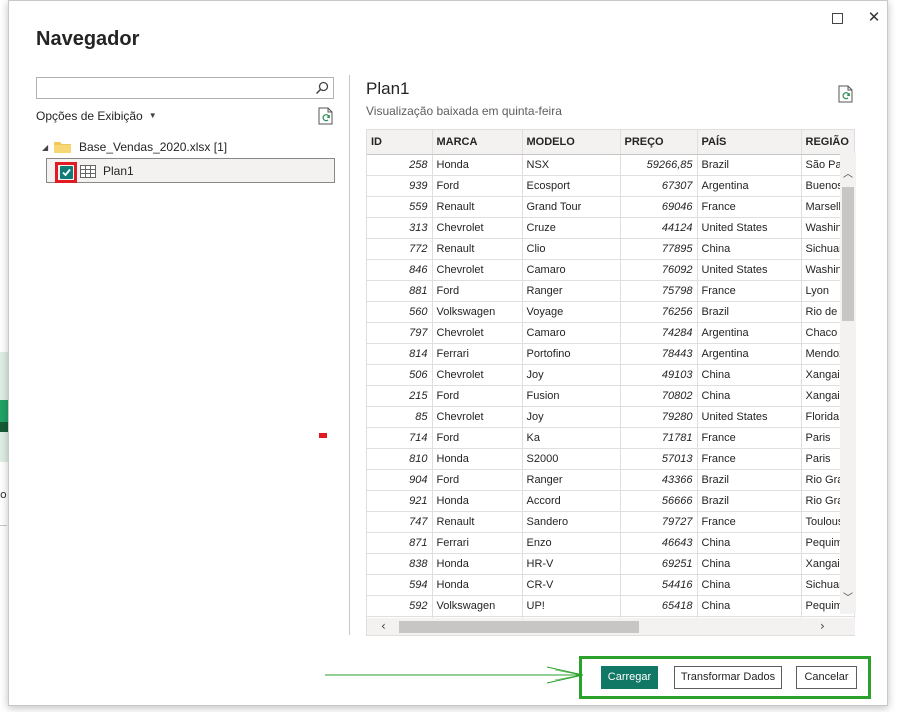 Image resolution: width=900 pixels, height=712 pixels. I want to click on table-row: 592 Volkswagen UP! 65418 China Pequim, so click(610, 606).